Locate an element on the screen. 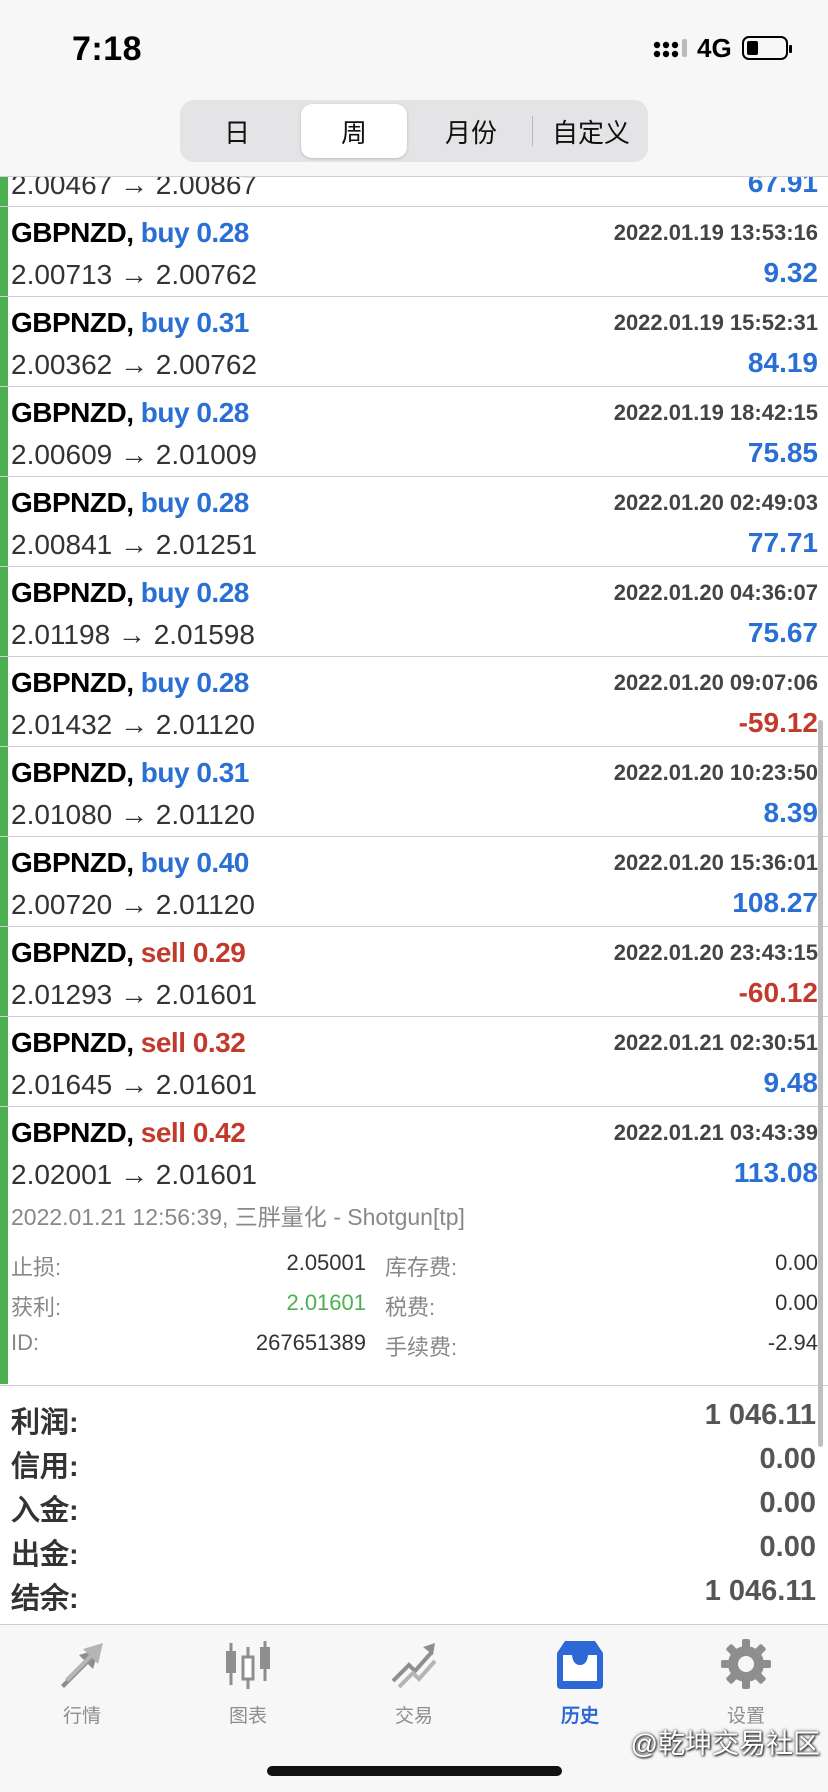  chart-icon is located at coordinates (248, 1665).